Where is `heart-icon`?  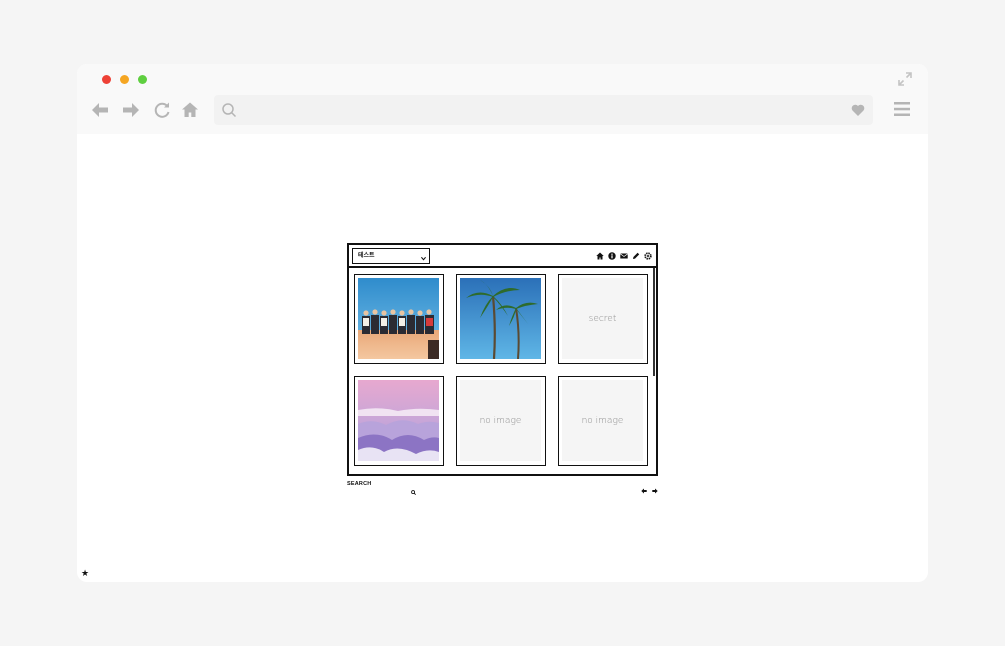 heart-icon is located at coordinates (858, 110).